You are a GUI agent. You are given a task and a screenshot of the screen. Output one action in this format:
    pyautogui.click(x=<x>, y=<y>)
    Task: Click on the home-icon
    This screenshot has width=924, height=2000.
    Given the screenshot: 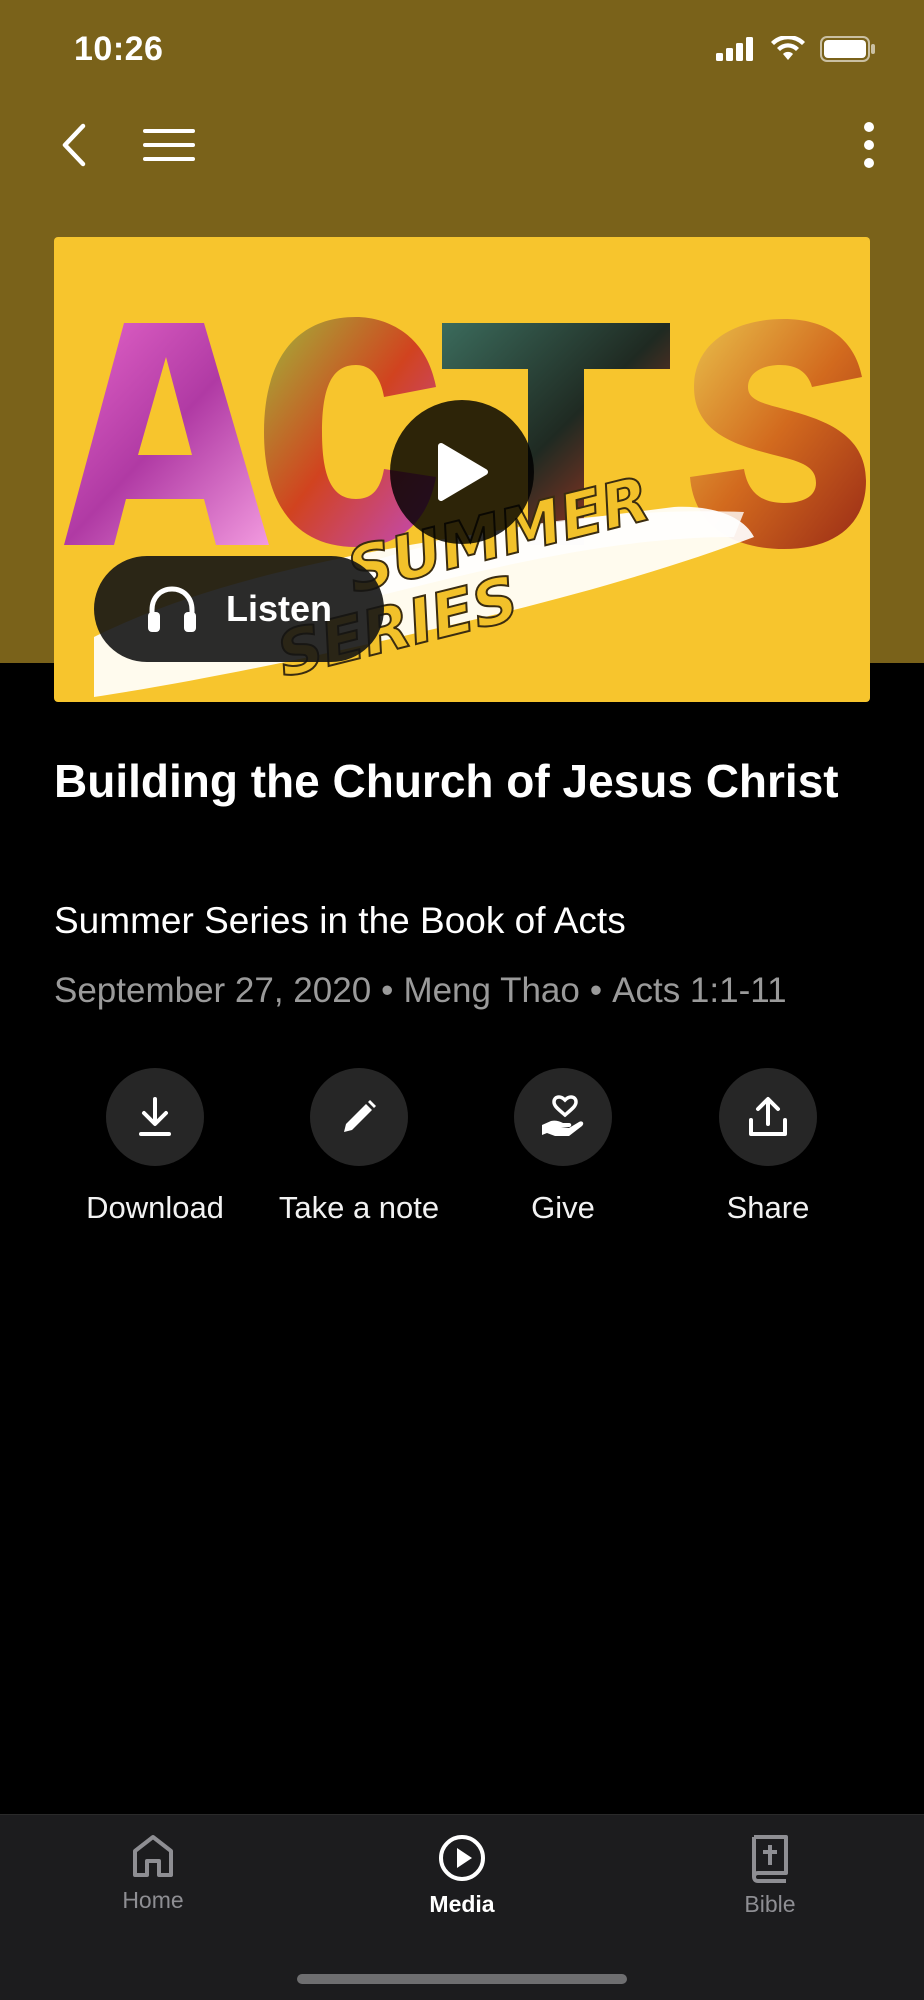 What is the action you would take?
    pyautogui.click(x=153, y=1856)
    